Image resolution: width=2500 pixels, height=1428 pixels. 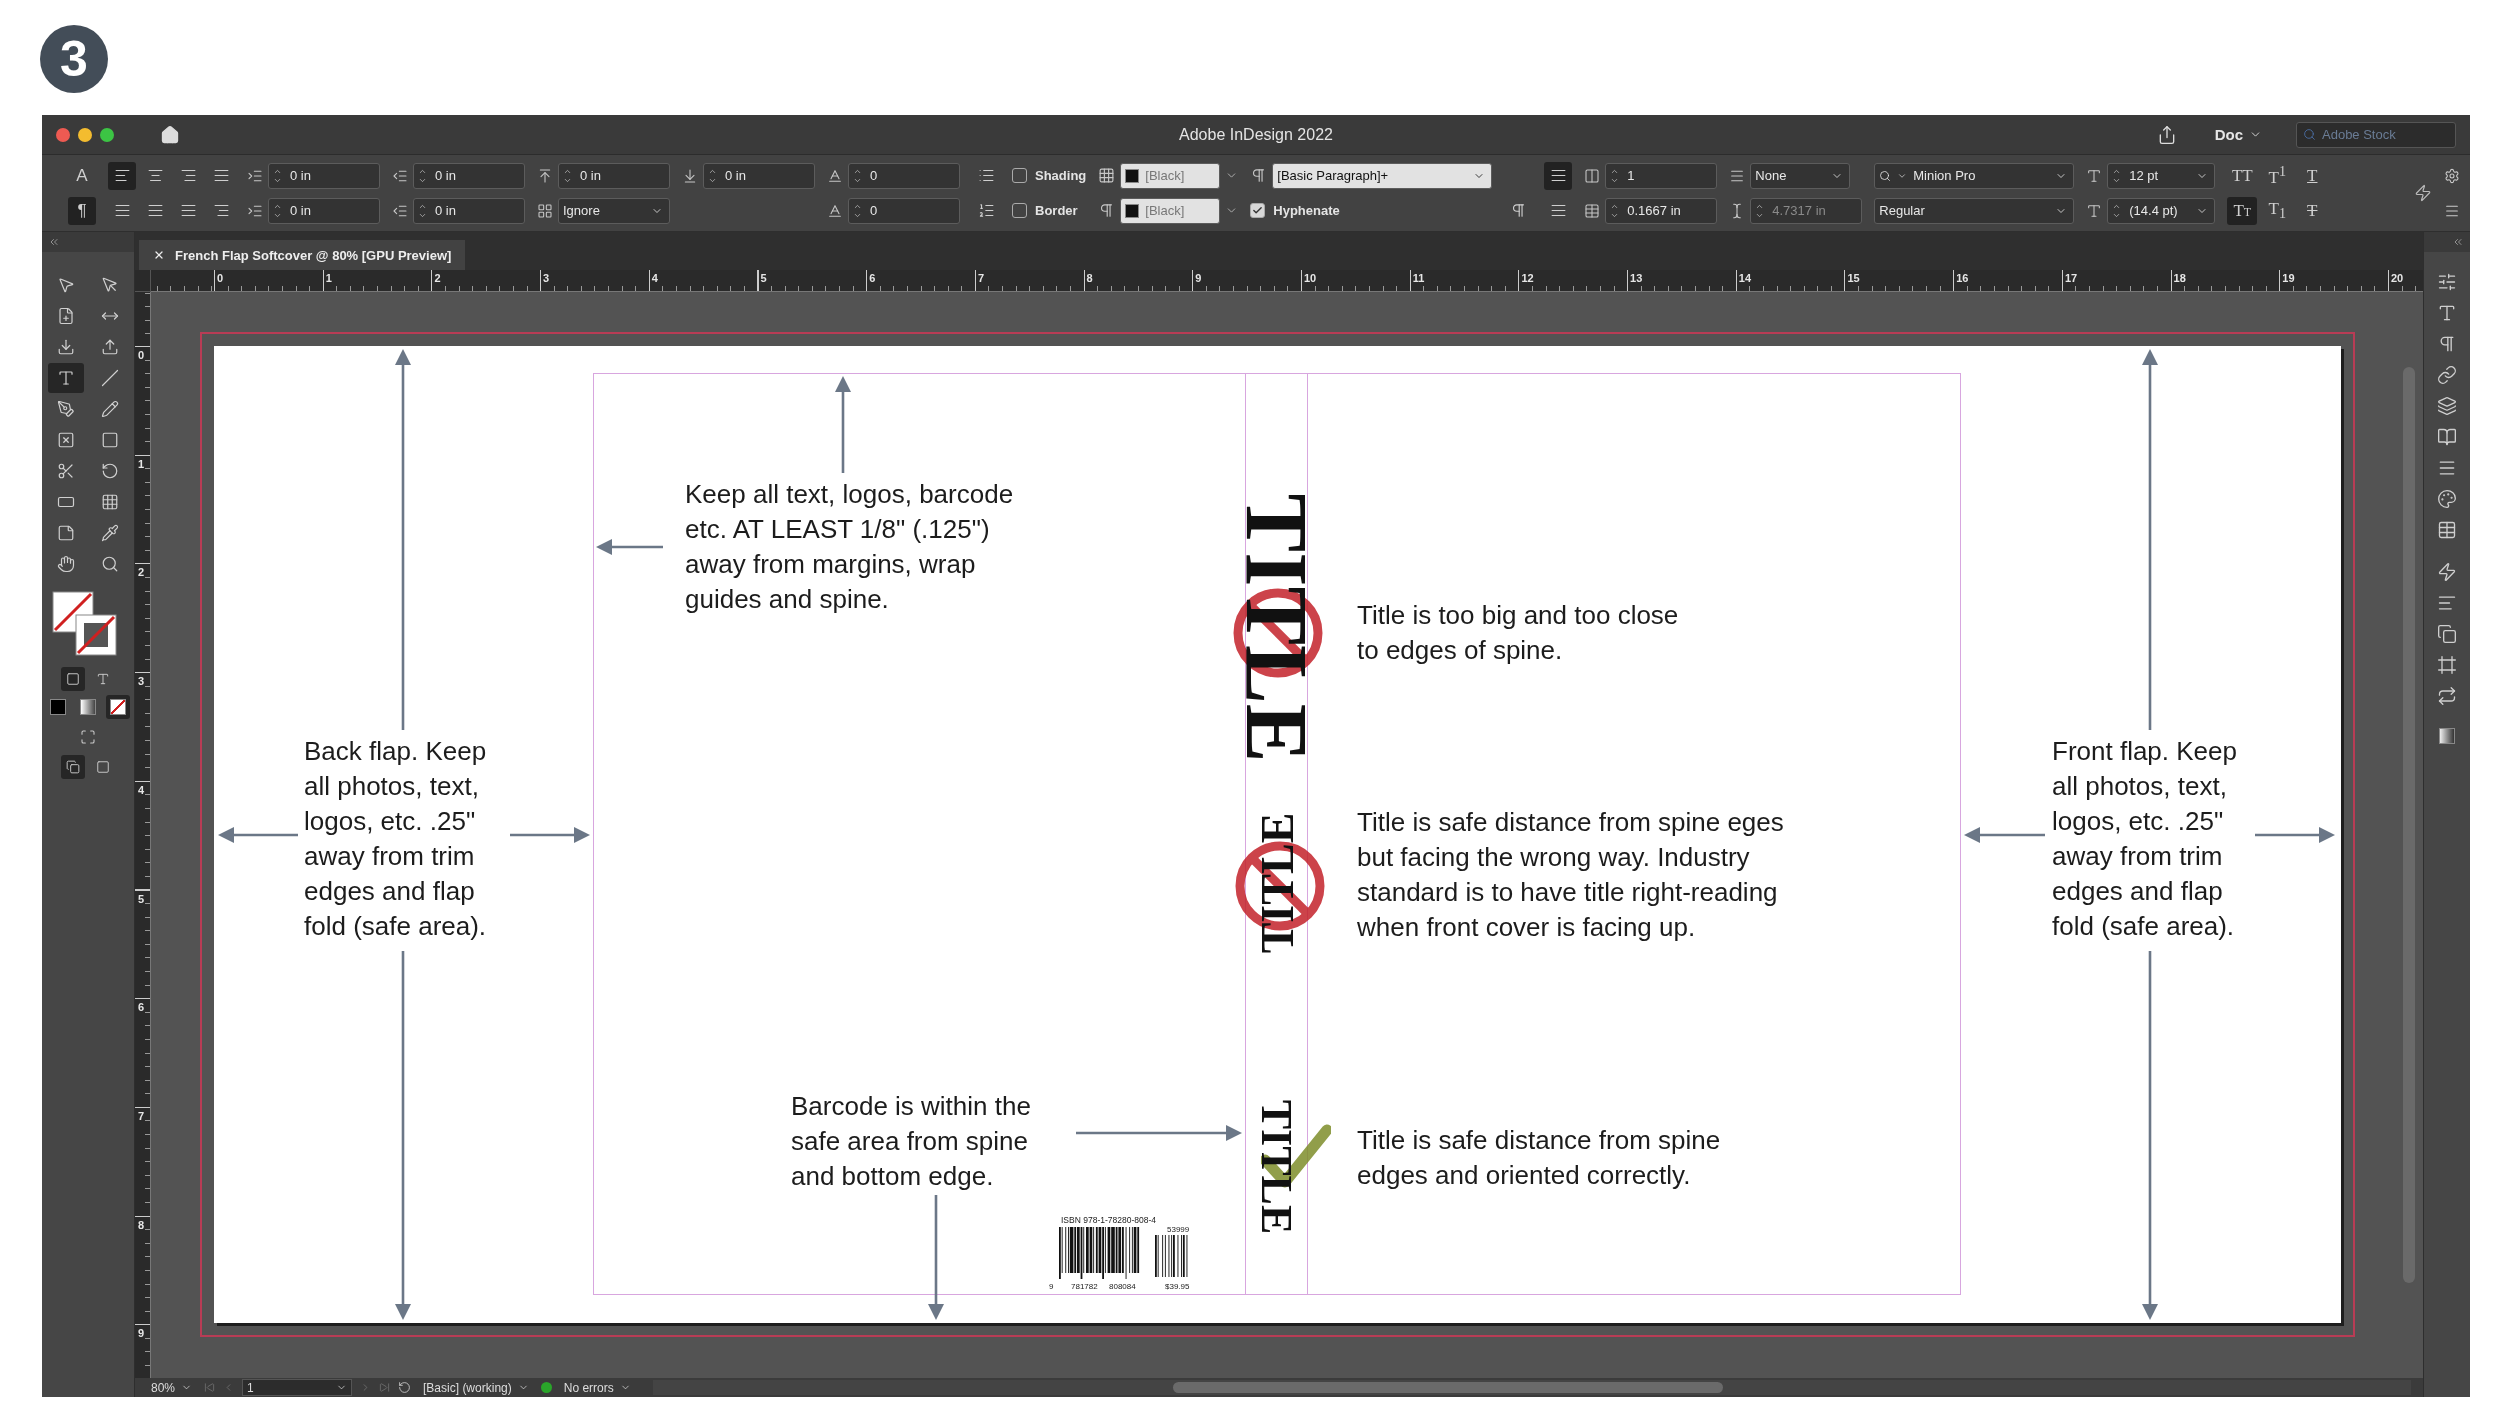 What do you see at coordinates (74, 59) in the screenshot?
I see `step-number: 3` at bounding box center [74, 59].